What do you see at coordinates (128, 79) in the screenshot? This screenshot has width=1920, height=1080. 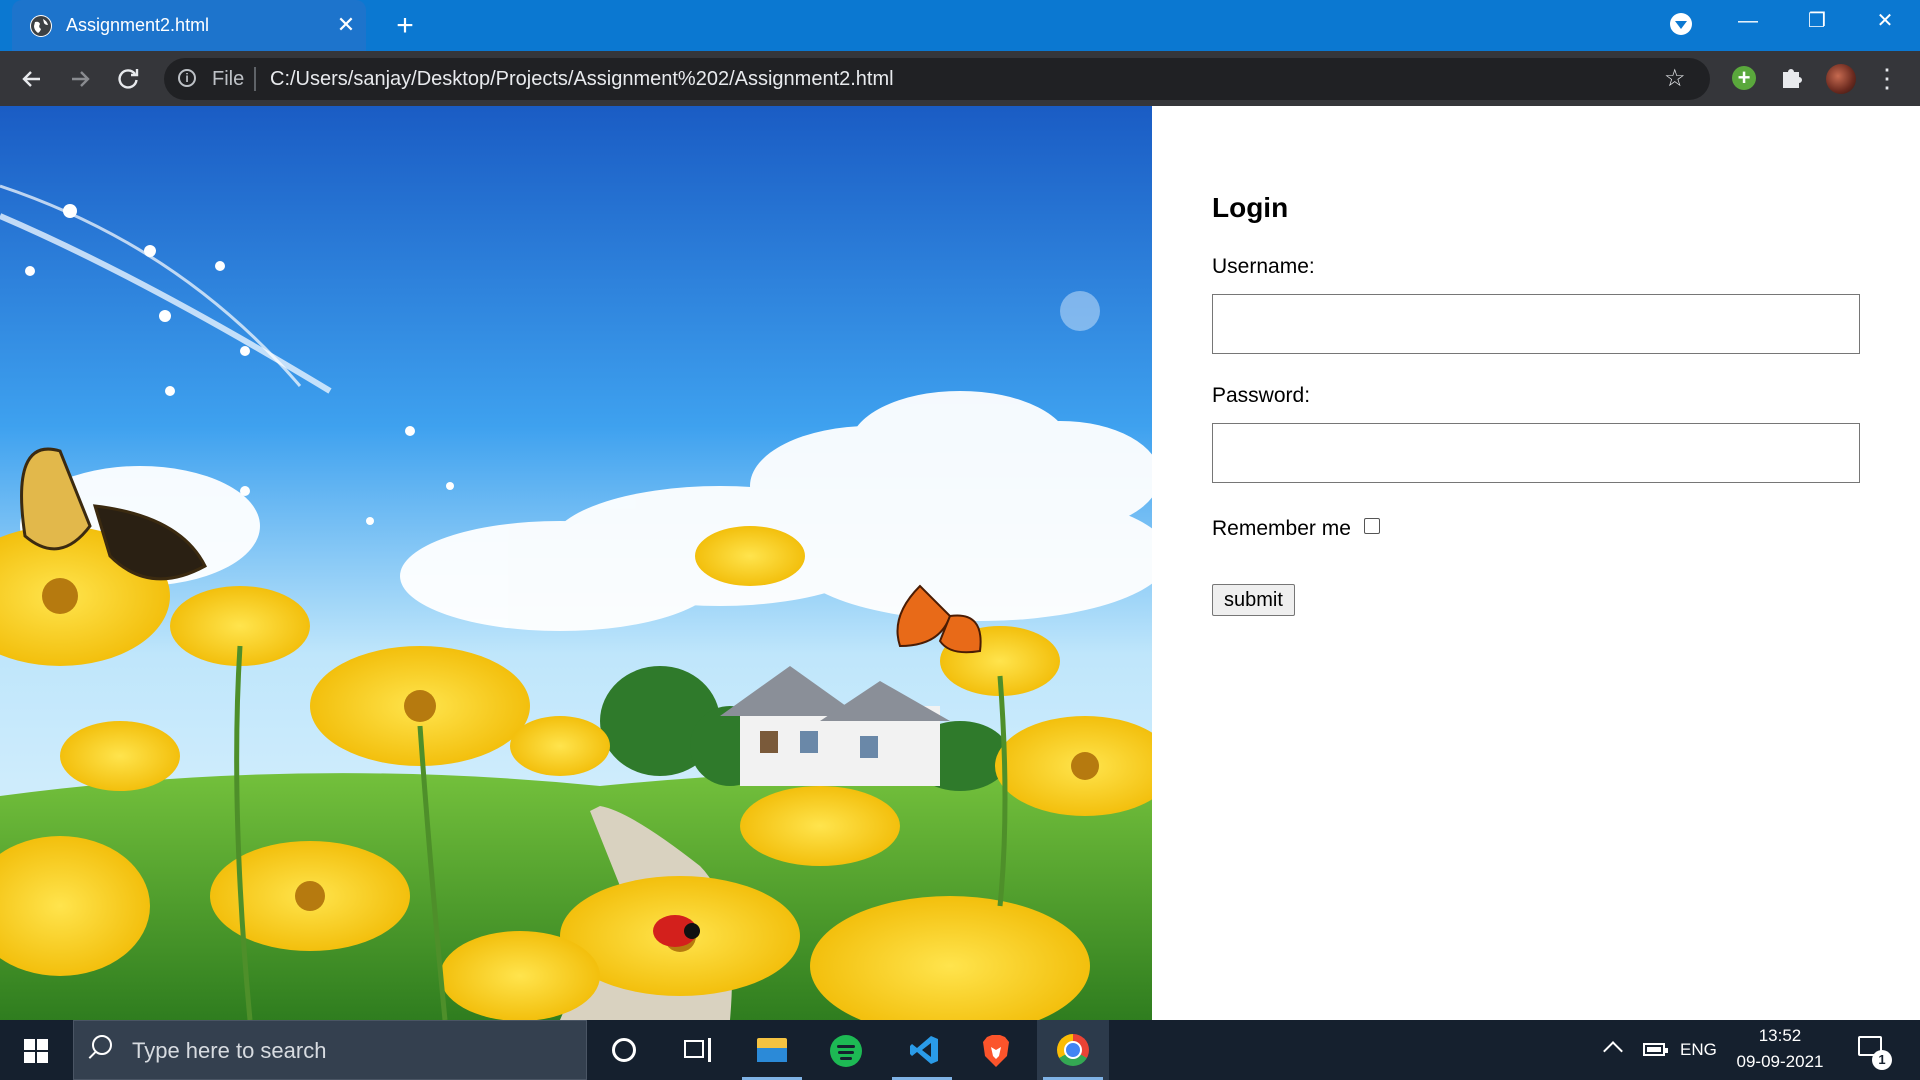 I see `reload-icon` at bounding box center [128, 79].